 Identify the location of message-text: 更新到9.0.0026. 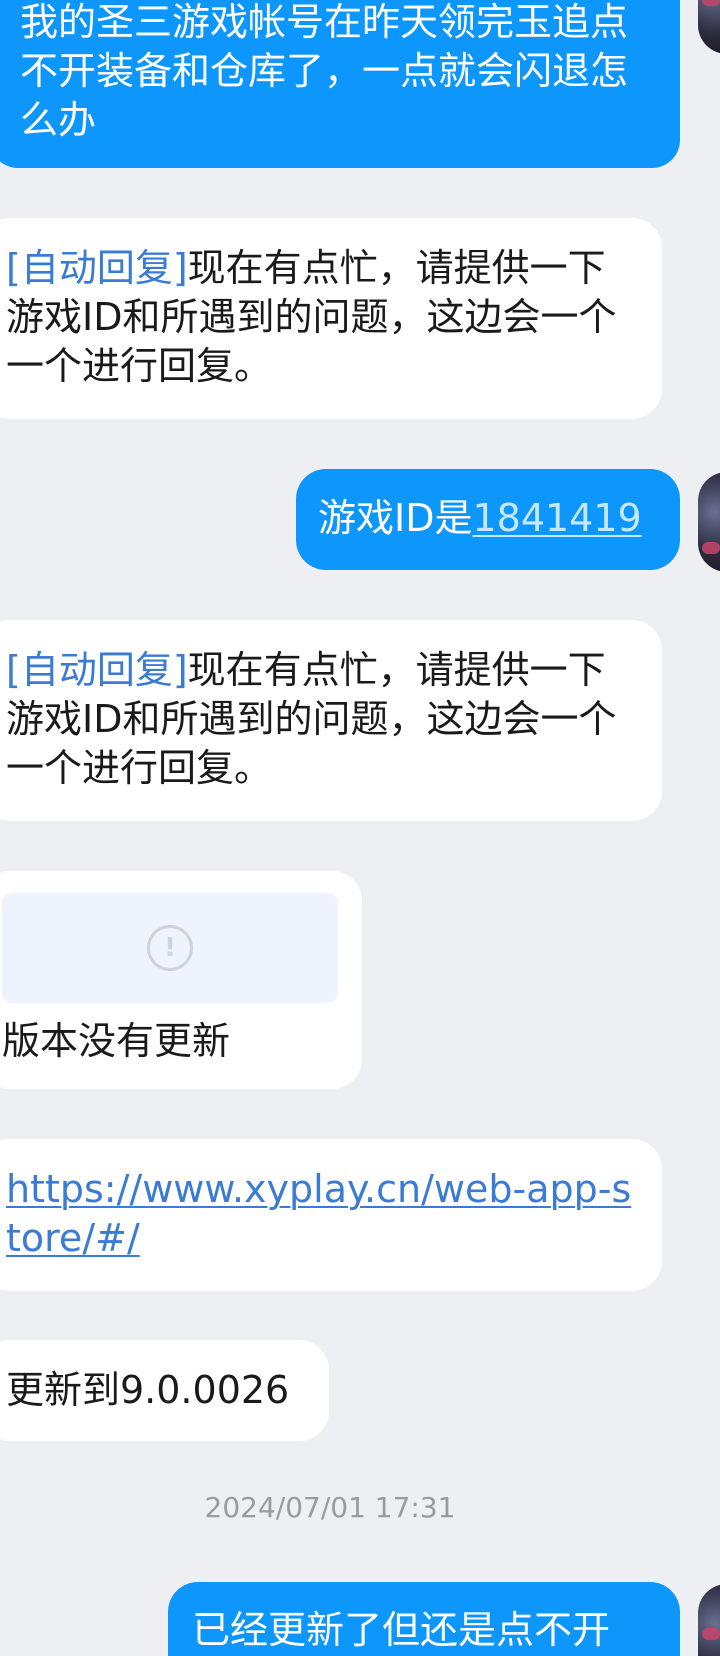
(148, 1390).